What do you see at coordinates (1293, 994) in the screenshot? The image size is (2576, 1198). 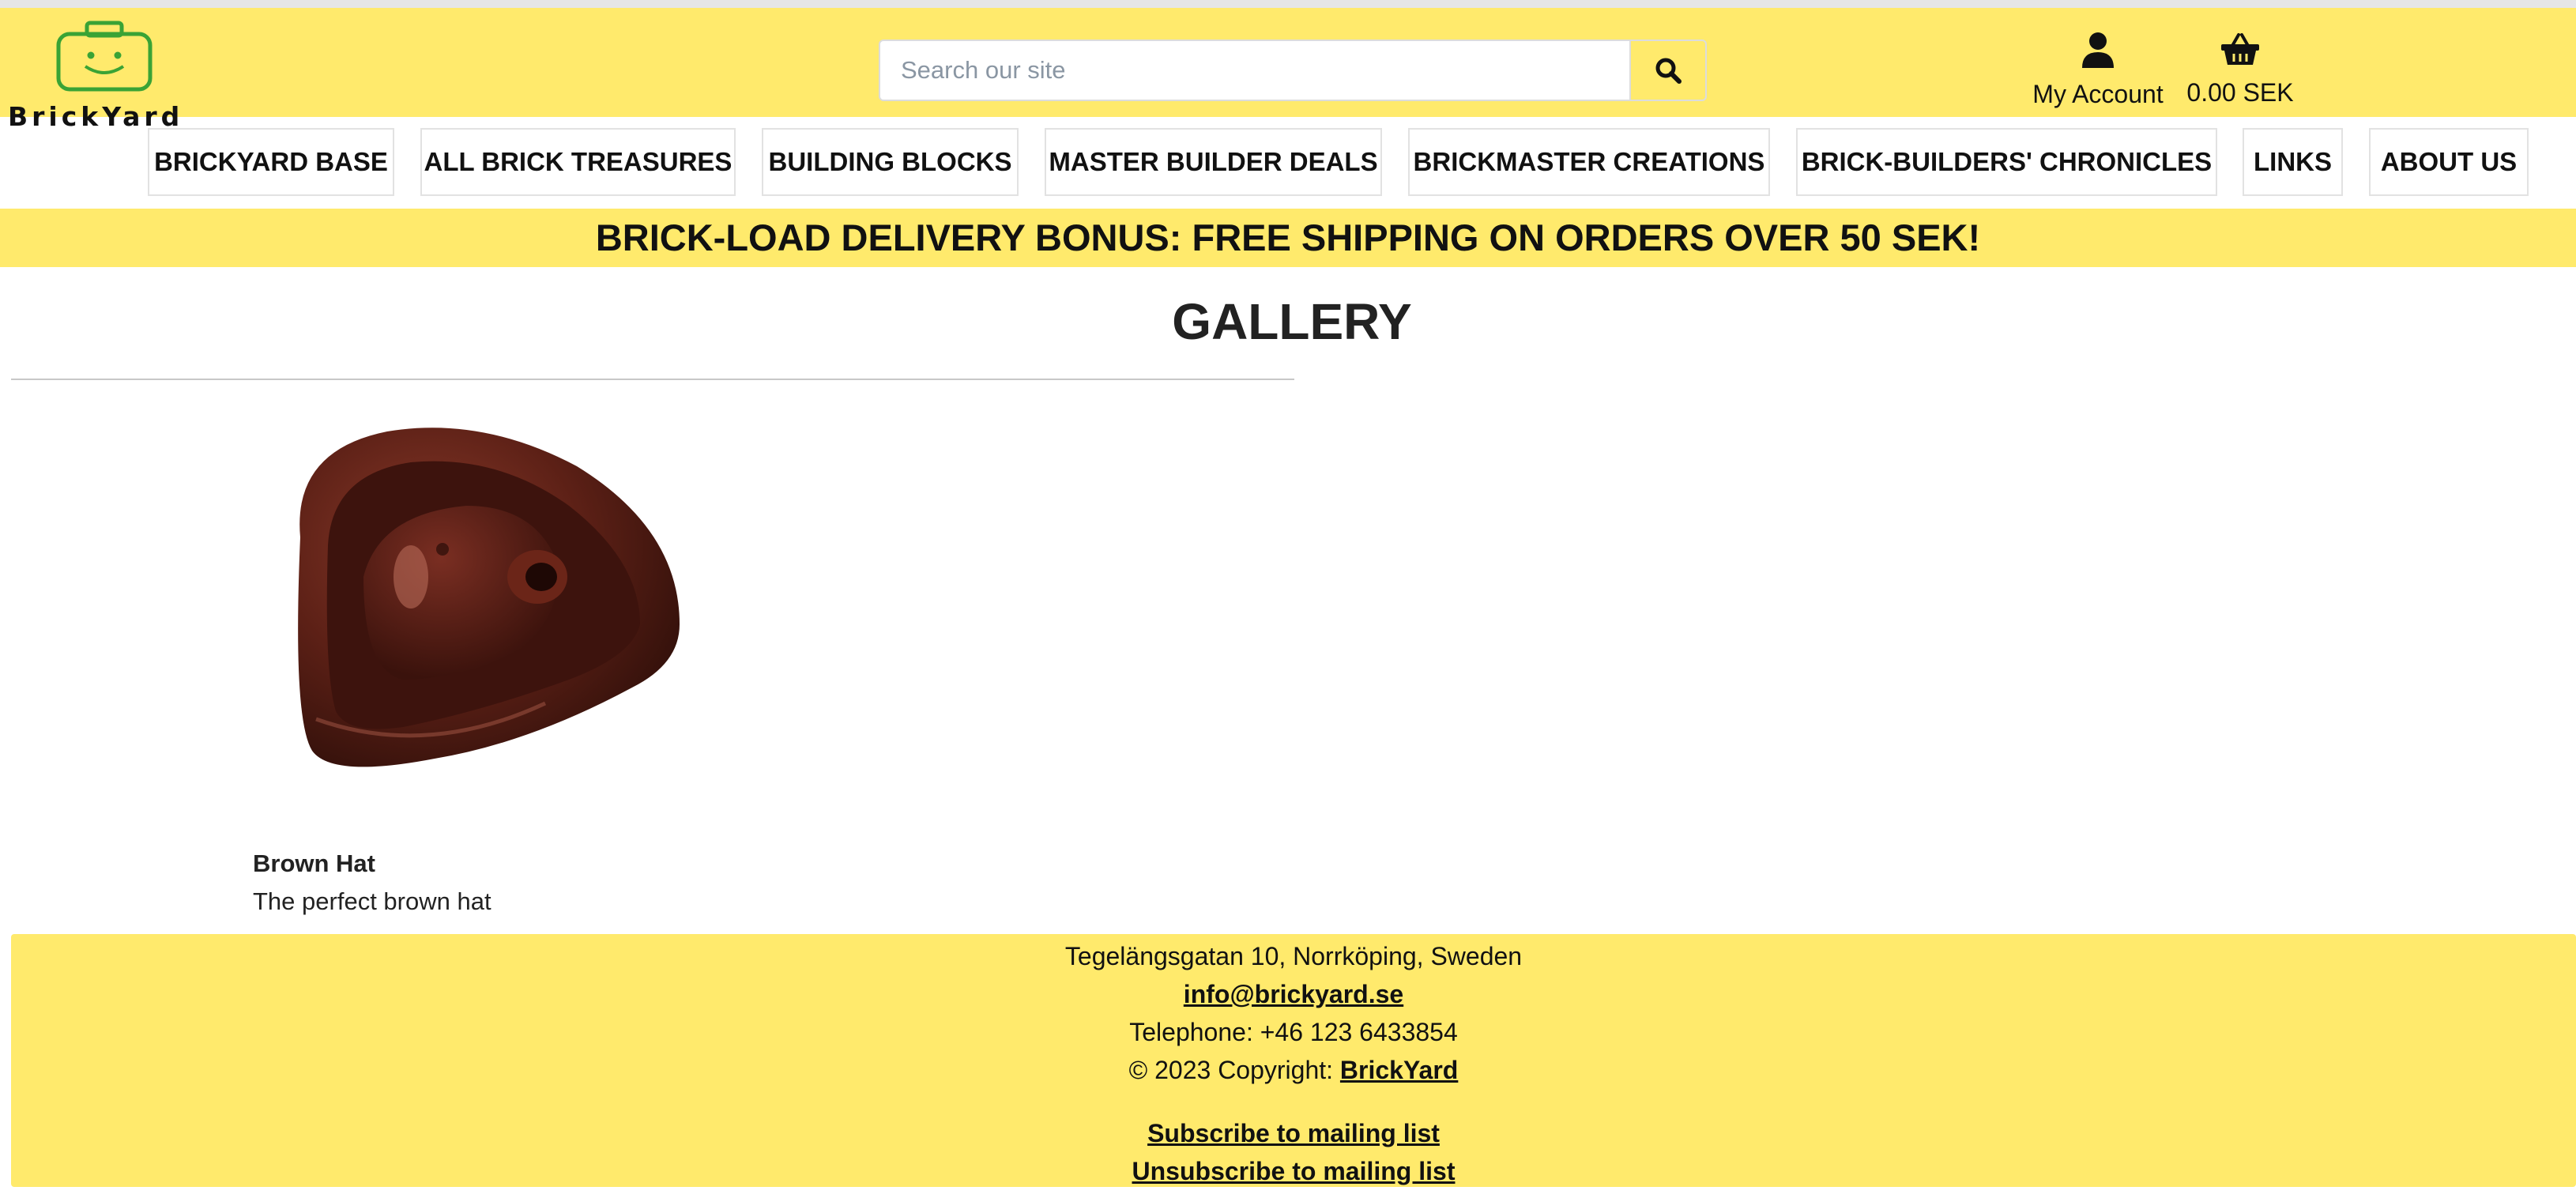 I see `footer-email-link: info@brickyard.se` at bounding box center [1293, 994].